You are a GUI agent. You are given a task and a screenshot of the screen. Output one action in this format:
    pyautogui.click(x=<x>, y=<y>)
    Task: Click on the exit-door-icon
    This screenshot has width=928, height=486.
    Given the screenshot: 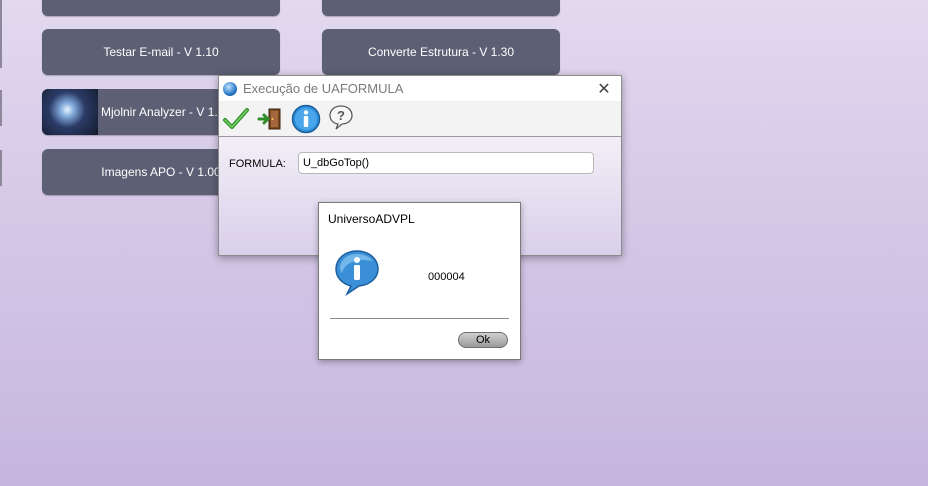 What is the action you would take?
    pyautogui.click(x=270, y=119)
    